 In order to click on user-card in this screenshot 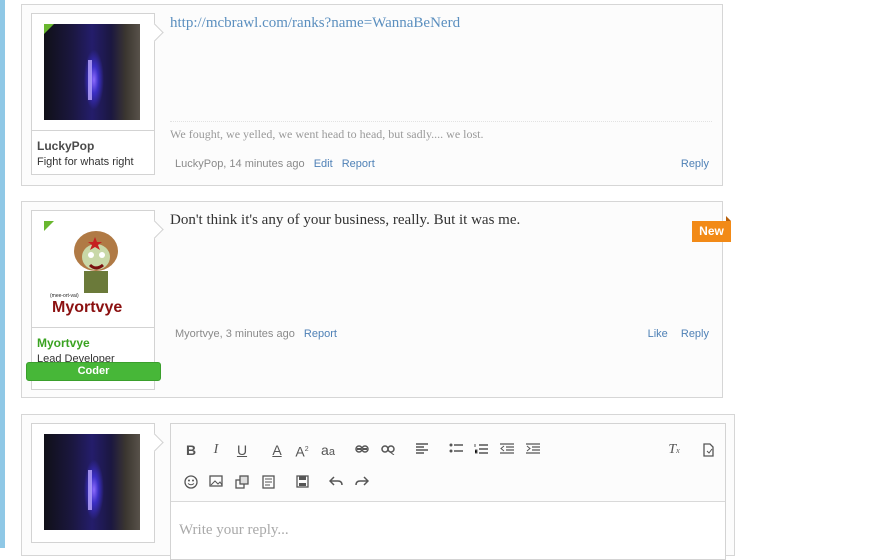, I will do `click(93, 483)`.